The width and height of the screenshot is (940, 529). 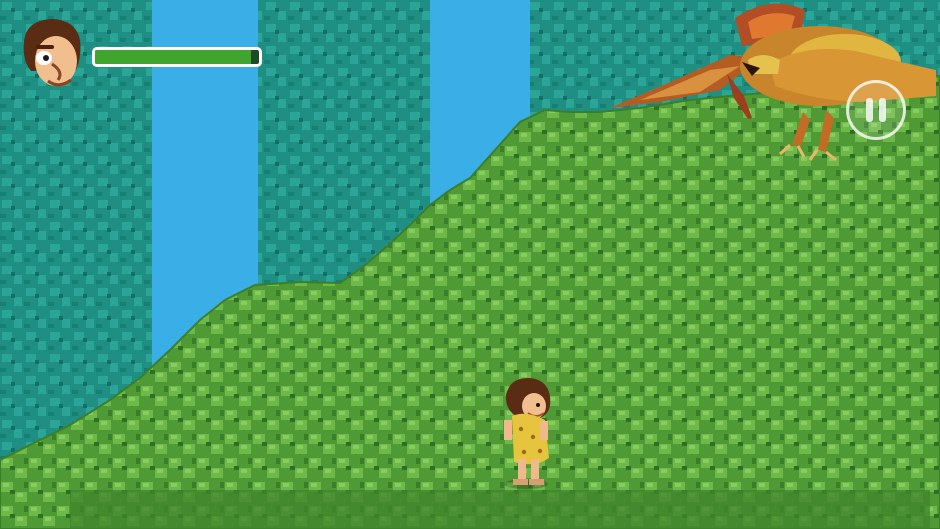 What do you see at coordinates (500, 509) in the screenshot?
I see `ground-shadow` at bounding box center [500, 509].